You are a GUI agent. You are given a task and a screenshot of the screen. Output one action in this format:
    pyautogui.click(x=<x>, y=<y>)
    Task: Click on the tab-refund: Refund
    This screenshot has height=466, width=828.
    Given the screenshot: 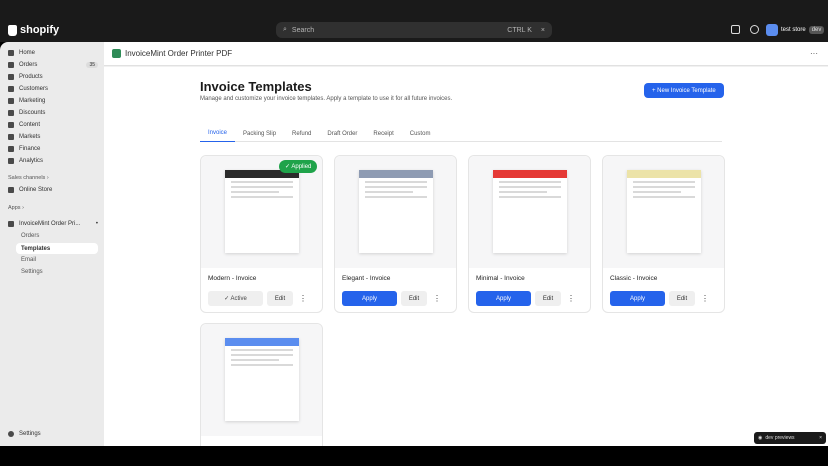 What is the action you would take?
    pyautogui.click(x=301, y=133)
    